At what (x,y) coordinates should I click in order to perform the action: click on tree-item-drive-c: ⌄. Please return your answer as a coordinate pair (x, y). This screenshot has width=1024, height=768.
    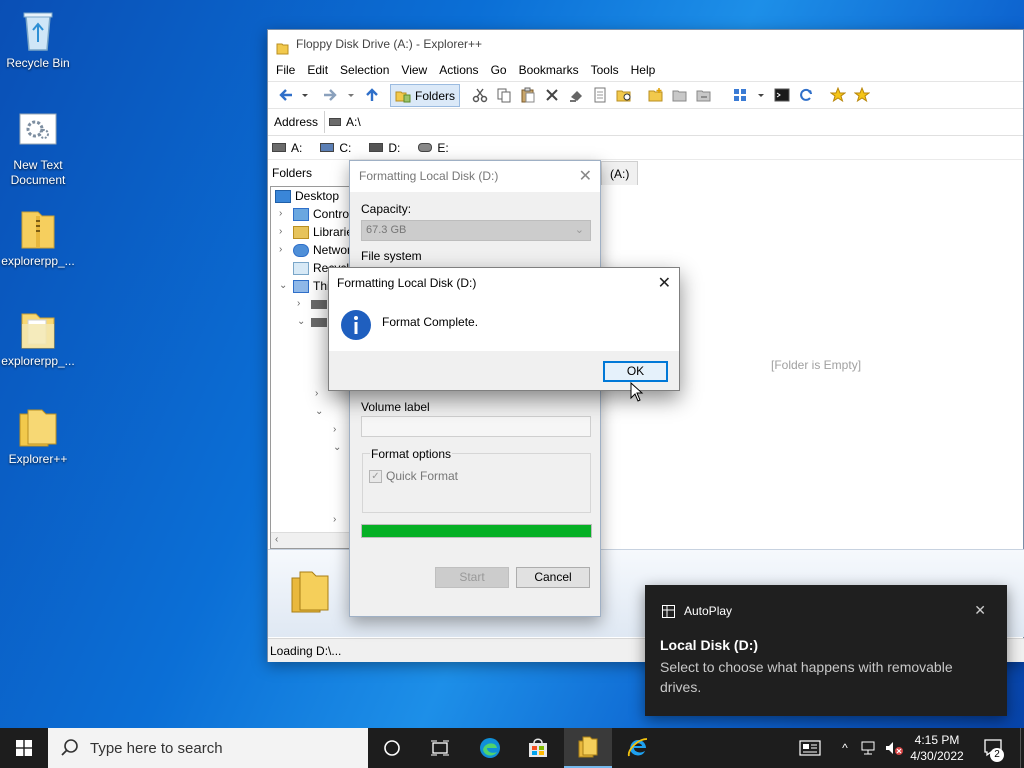
    Looking at the image, I should click on (314, 322).